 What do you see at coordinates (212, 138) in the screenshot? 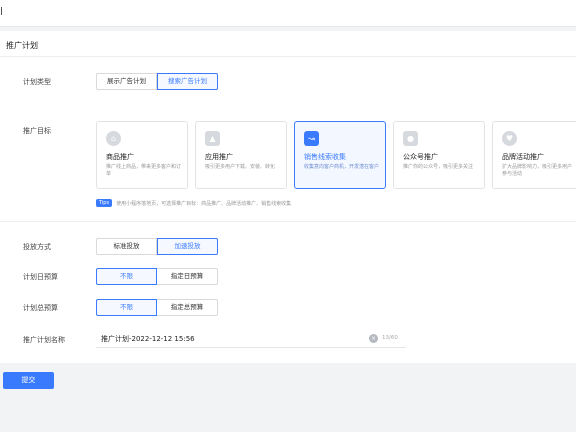
I see `app-icon: ▲` at bounding box center [212, 138].